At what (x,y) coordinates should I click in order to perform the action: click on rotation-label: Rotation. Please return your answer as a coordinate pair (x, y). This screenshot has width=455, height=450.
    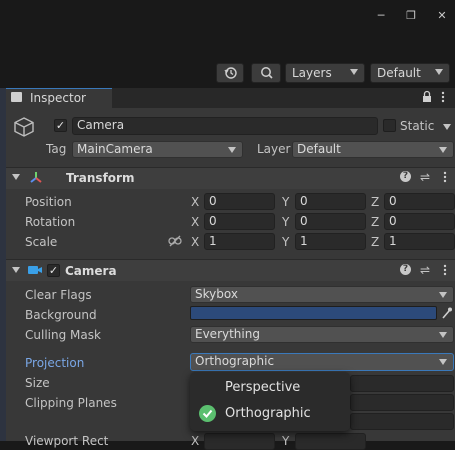
    Looking at the image, I should click on (50, 222).